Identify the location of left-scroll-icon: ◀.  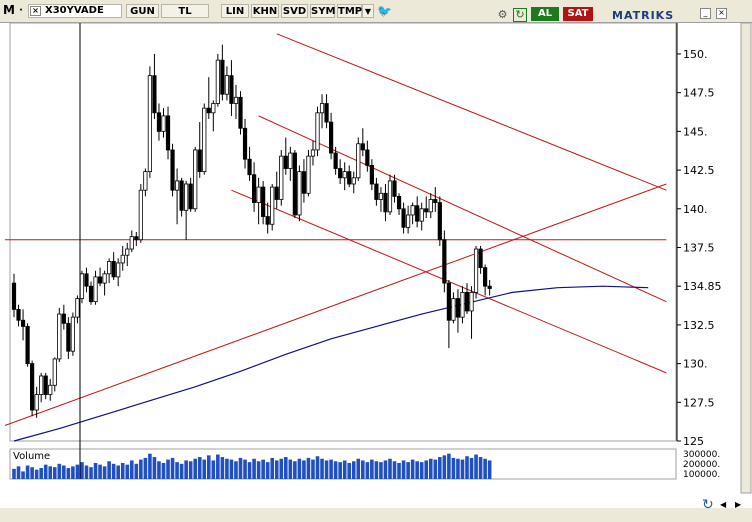
(723, 504).